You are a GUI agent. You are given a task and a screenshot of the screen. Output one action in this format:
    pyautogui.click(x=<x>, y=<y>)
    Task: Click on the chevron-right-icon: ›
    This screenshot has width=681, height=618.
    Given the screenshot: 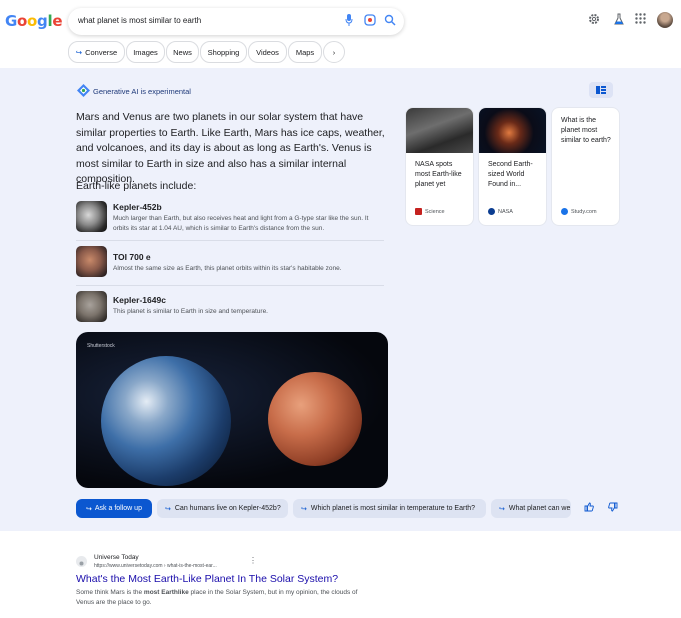 What is the action you would take?
    pyautogui.click(x=334, y=52)
    